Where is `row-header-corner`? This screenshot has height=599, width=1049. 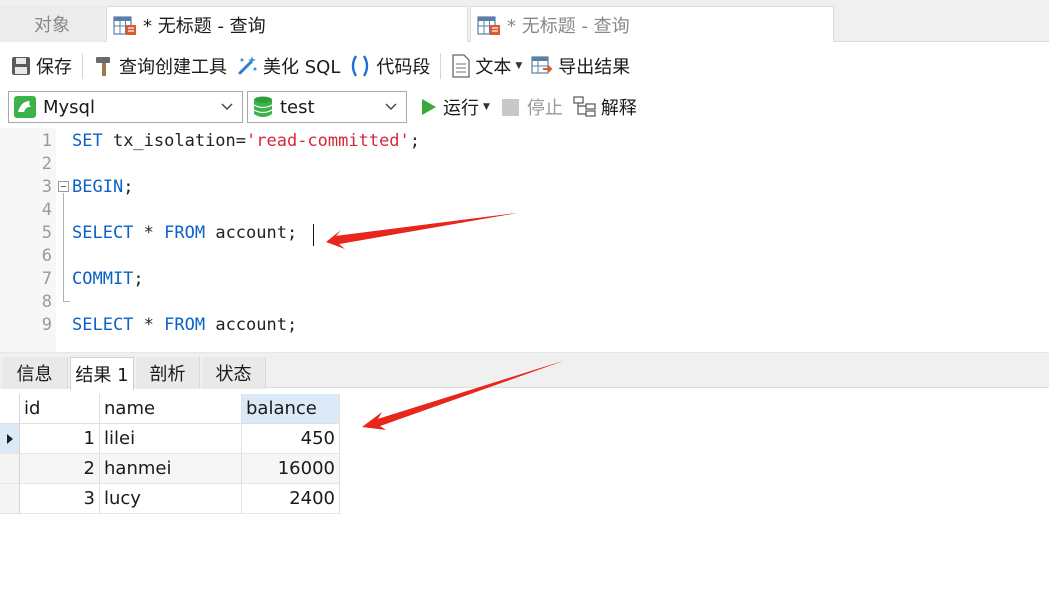
row-header-corner is located at coordinates (10, 409).